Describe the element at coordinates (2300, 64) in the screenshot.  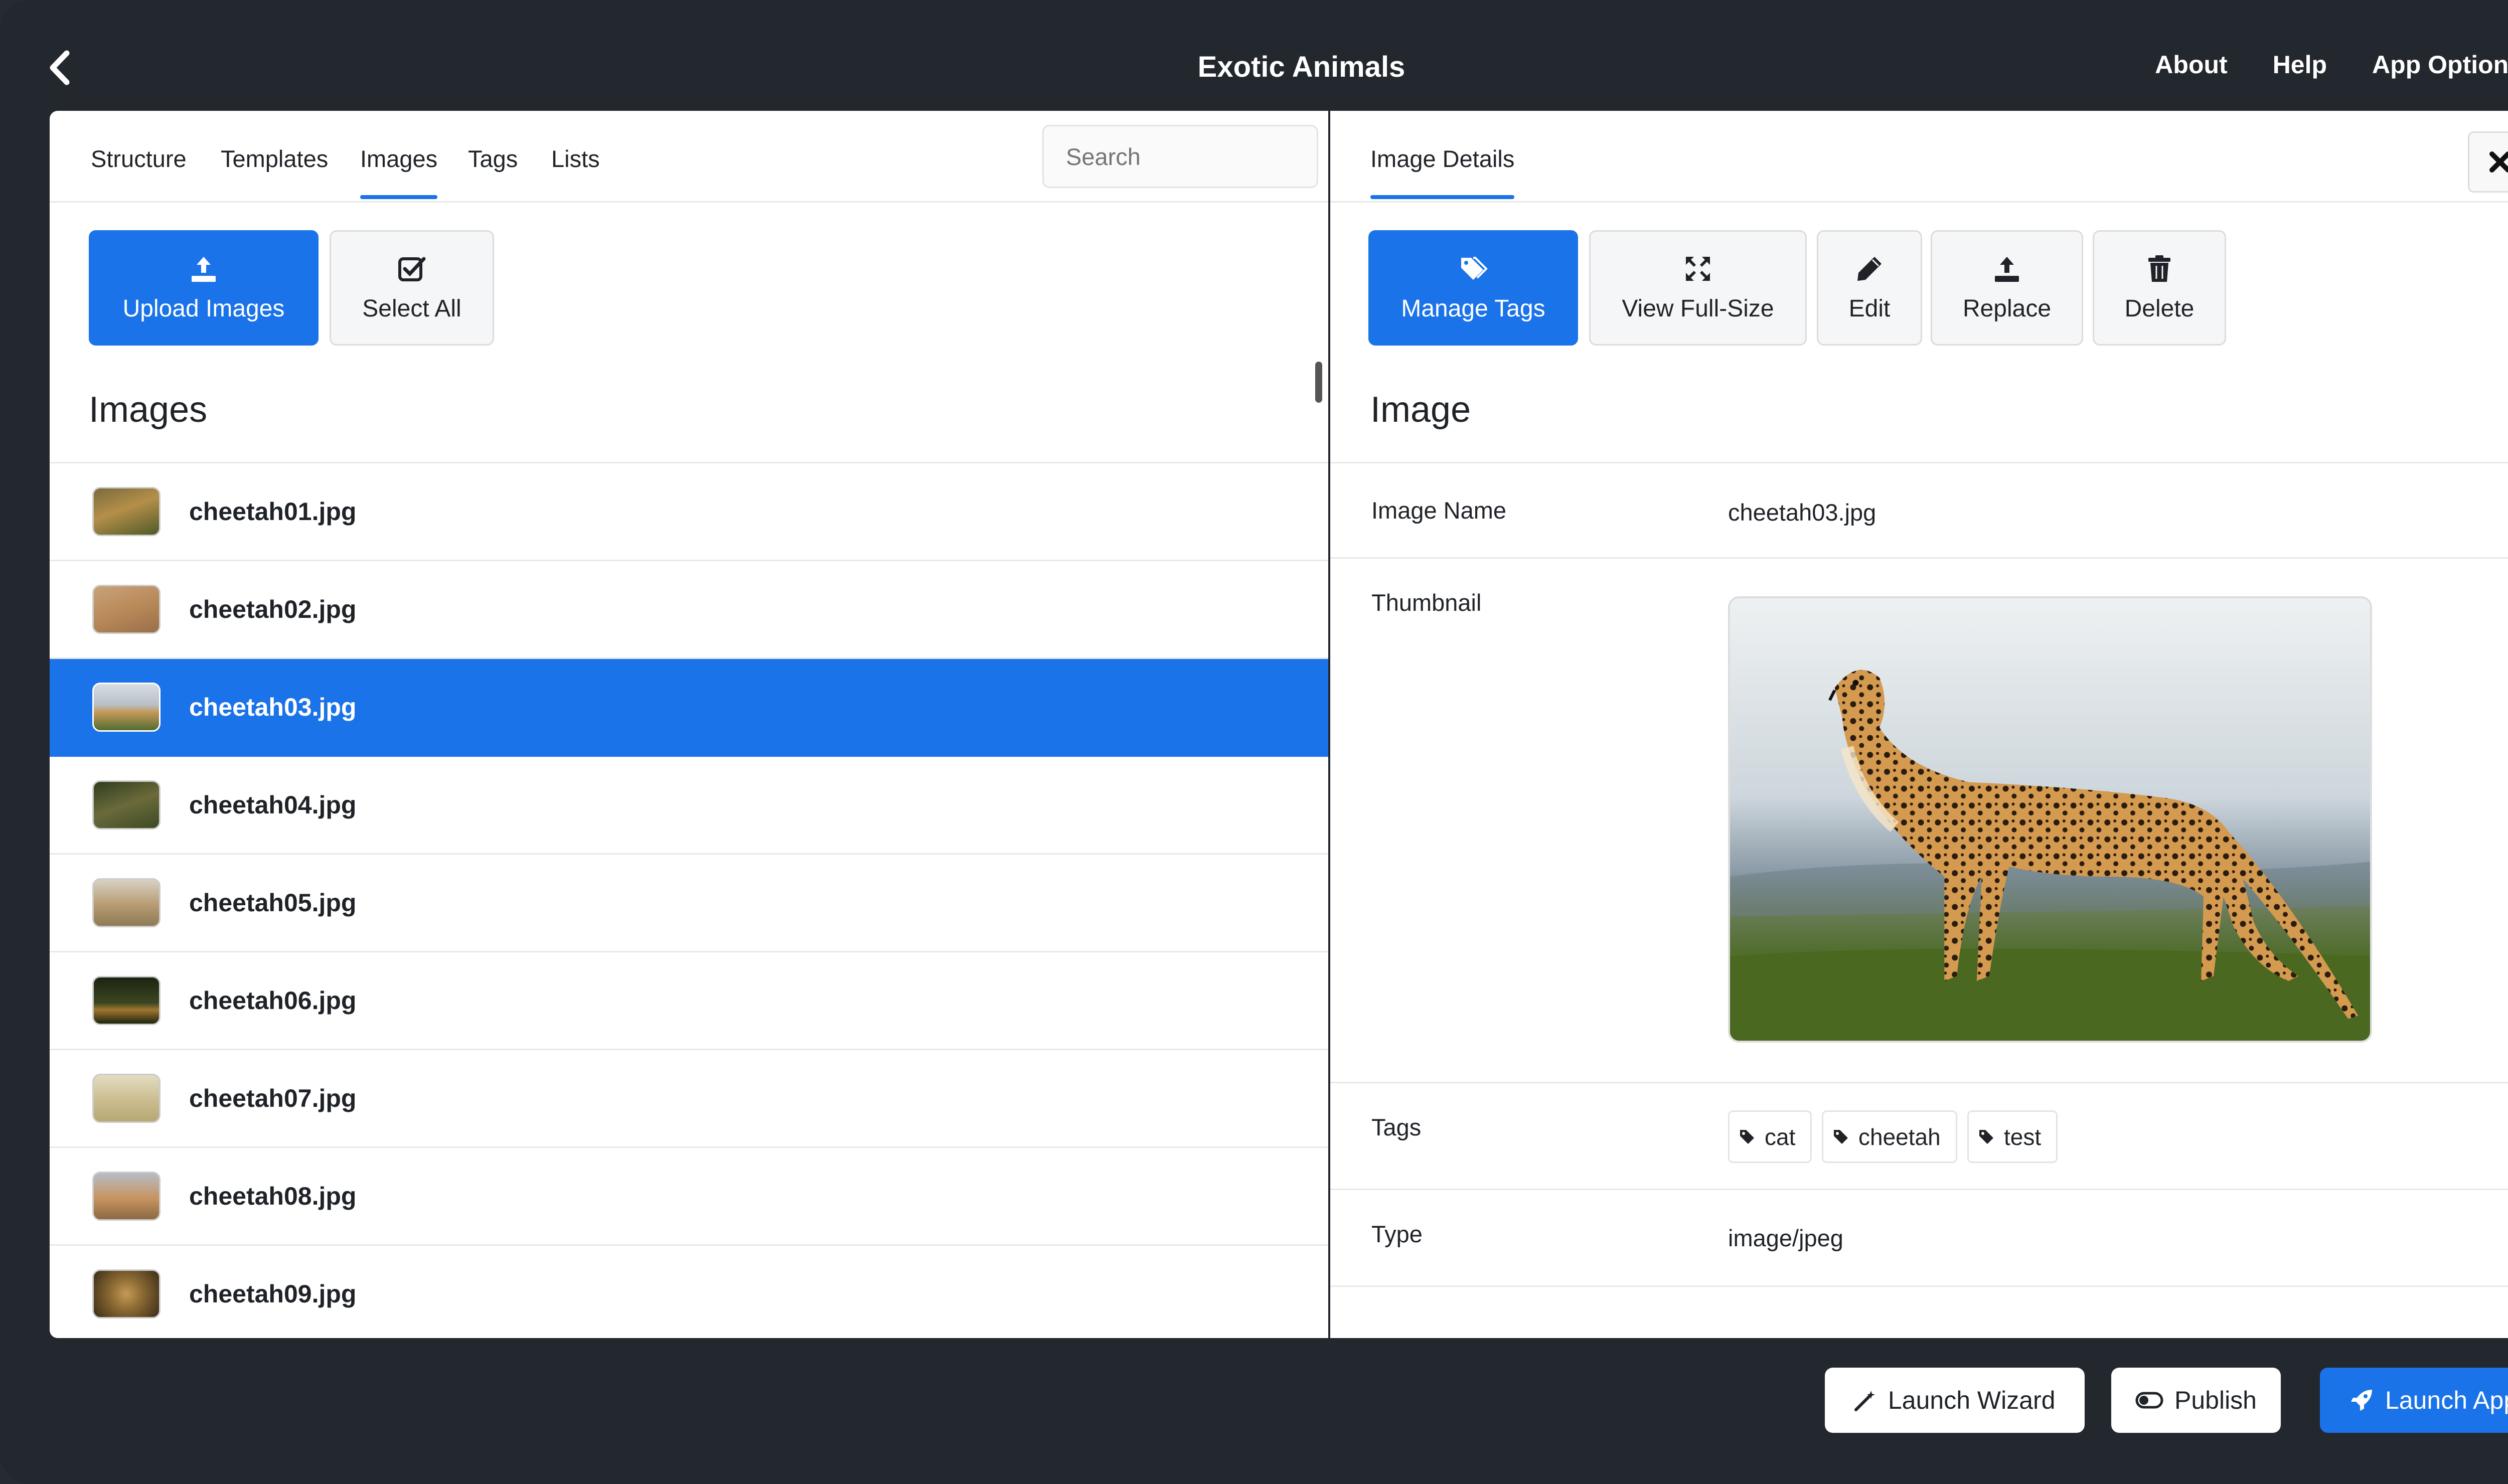
I see `help-link: Help` at that location.